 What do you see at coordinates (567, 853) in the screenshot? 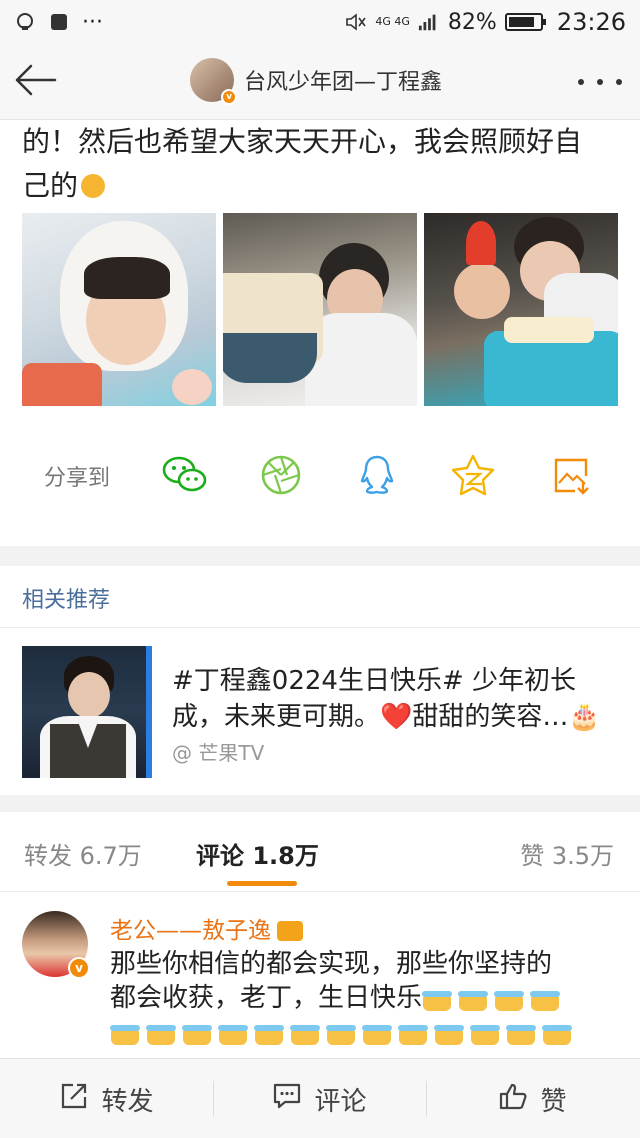
I see `tab-likes: 赞 3.5万` at bounding box center [567, 853].